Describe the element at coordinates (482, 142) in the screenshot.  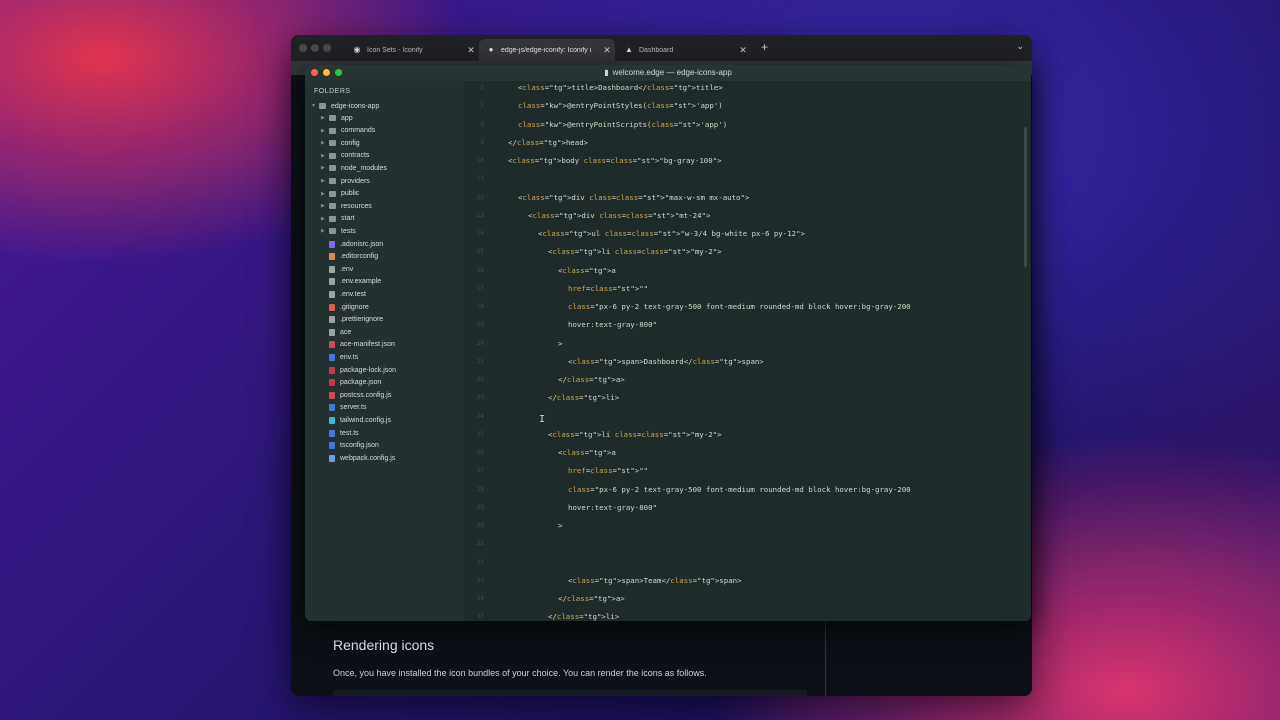
I see `line-number: 9` at that location.